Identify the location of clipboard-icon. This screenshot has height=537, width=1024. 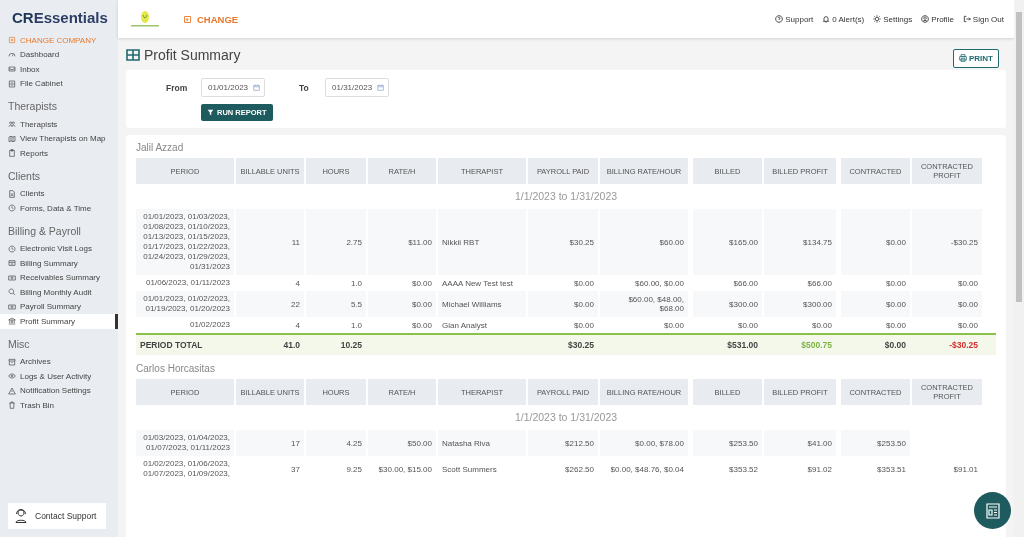
(12, 153).